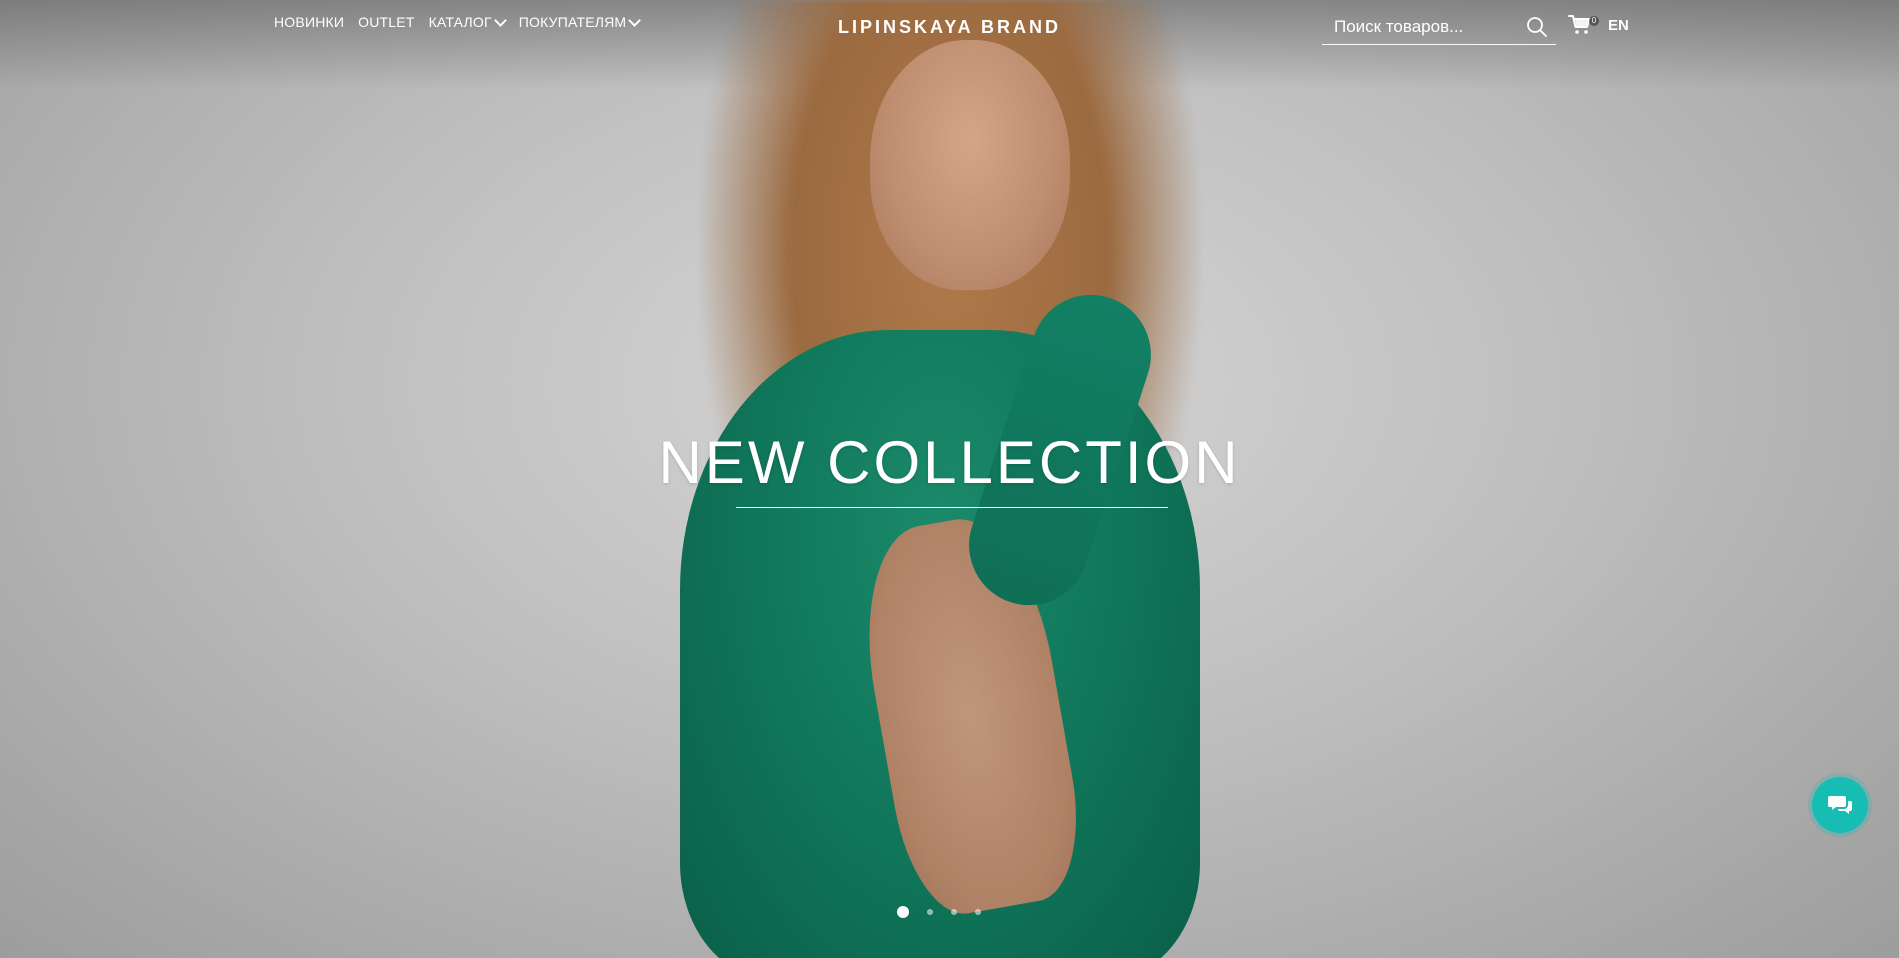 This screenshot has width=1899, height=958. I want to click on language-switch: EN, so click(1618, 25).